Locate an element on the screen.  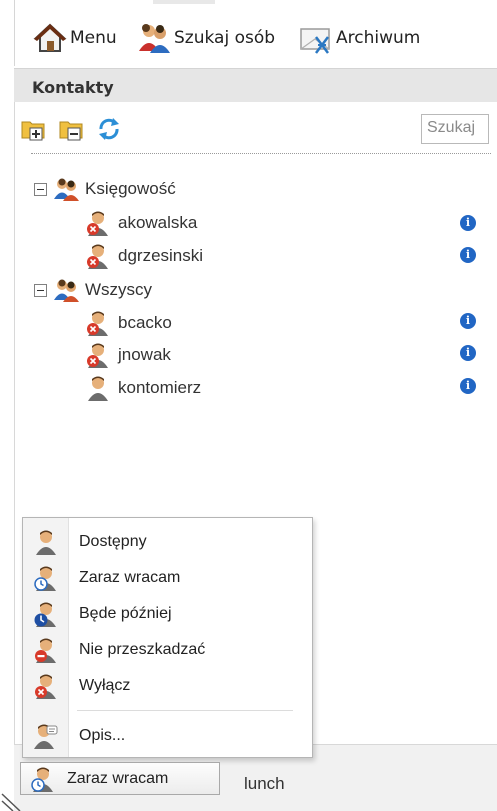
status-item-label: Wyłącz is located at coordinates (105, 685).